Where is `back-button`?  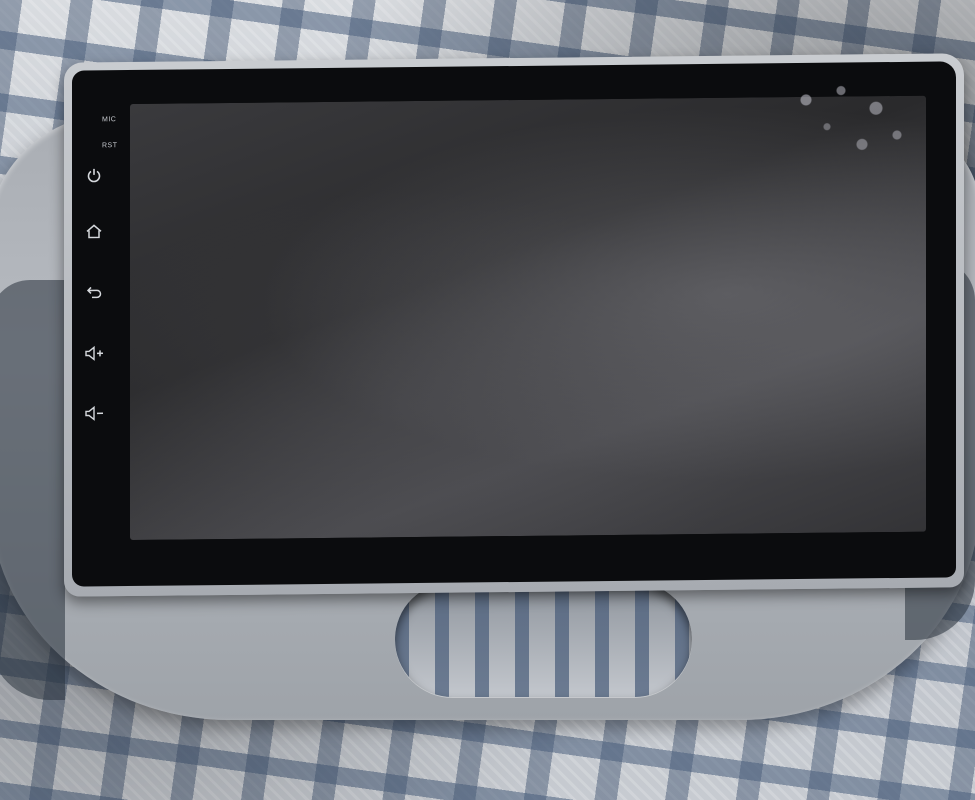
back-button is located at coordinates (94, 291).